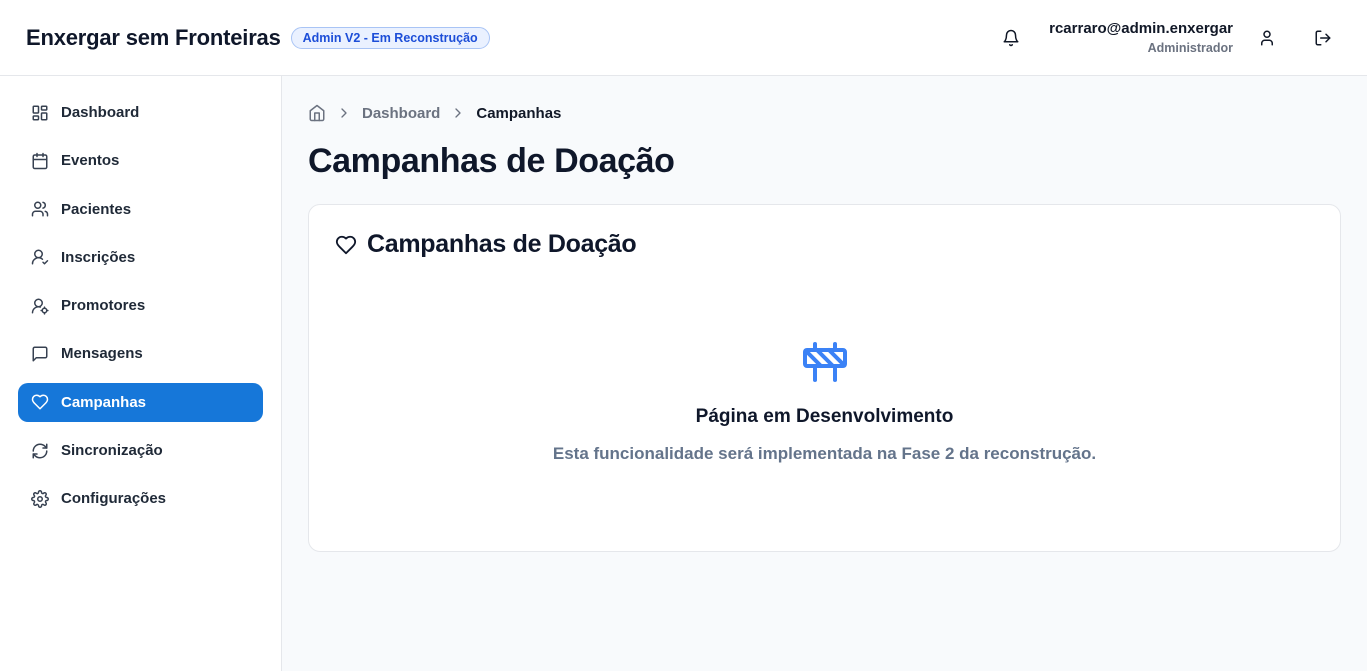 Image resolution: width=1367 pixels, height=671 pixels. I want to click on sidebar-item-inscricoes: Inscrições, so click(140, 257).